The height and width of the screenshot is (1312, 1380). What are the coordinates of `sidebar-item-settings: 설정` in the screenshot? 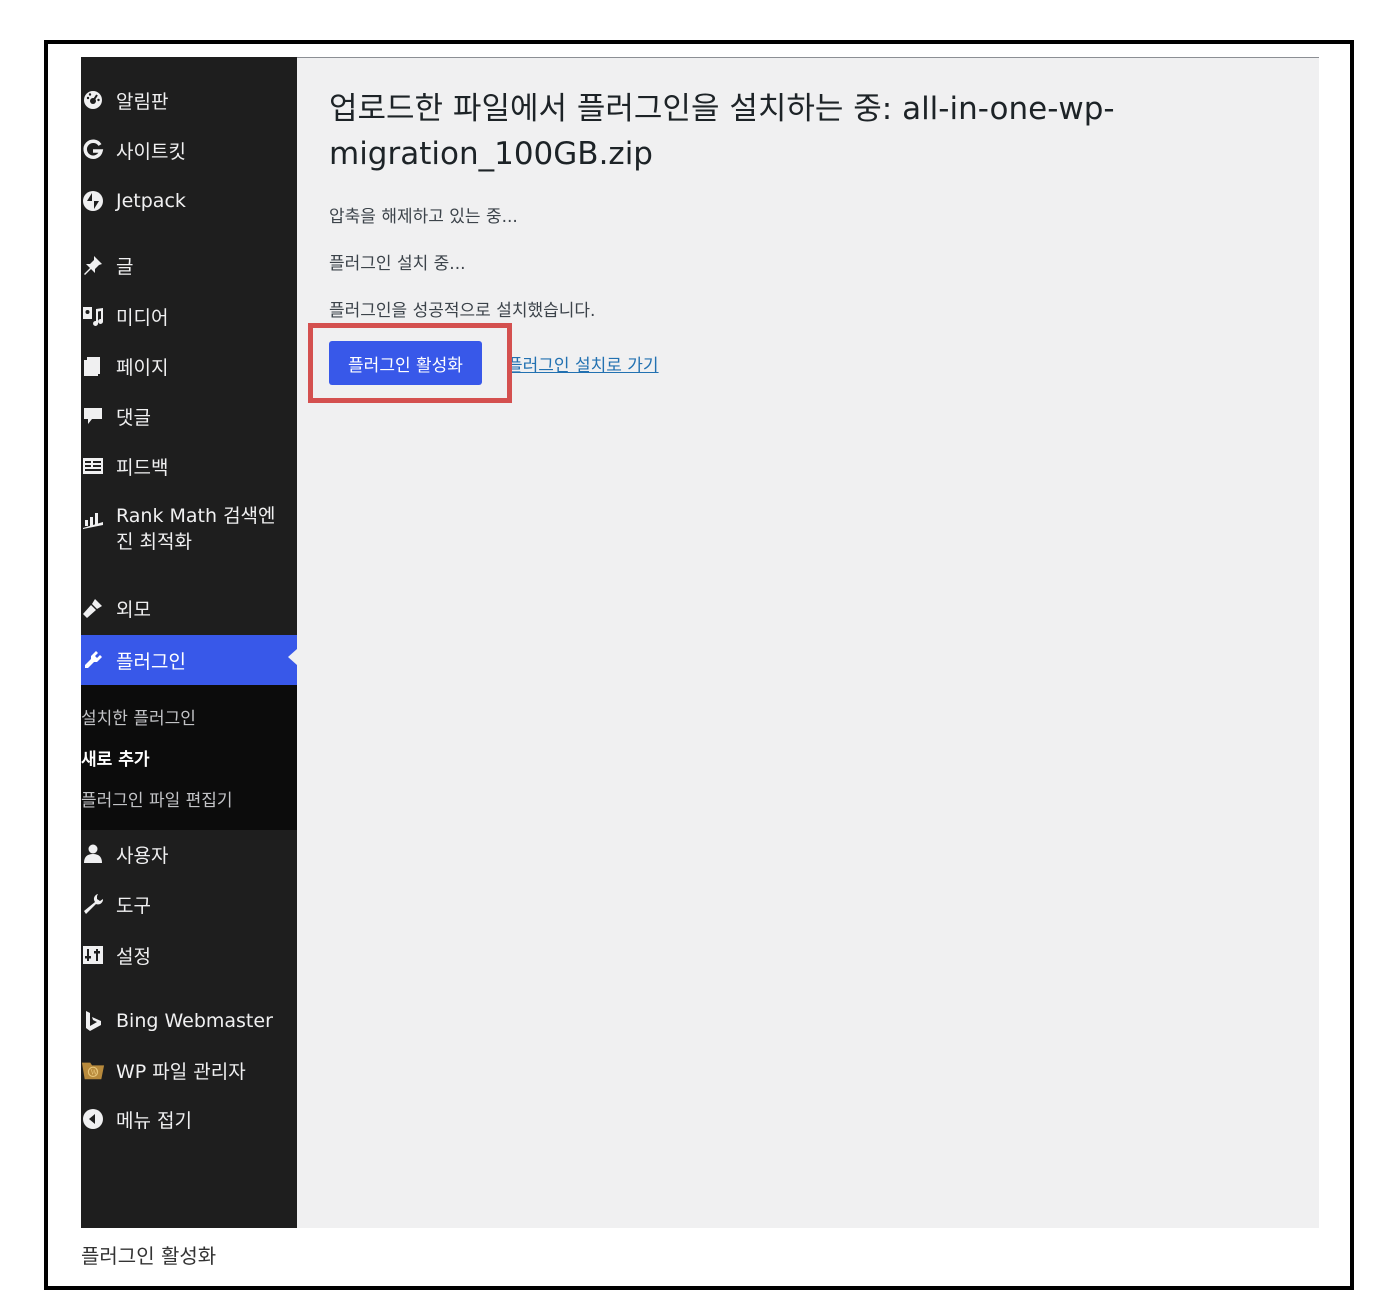 It's located at (189, 955).